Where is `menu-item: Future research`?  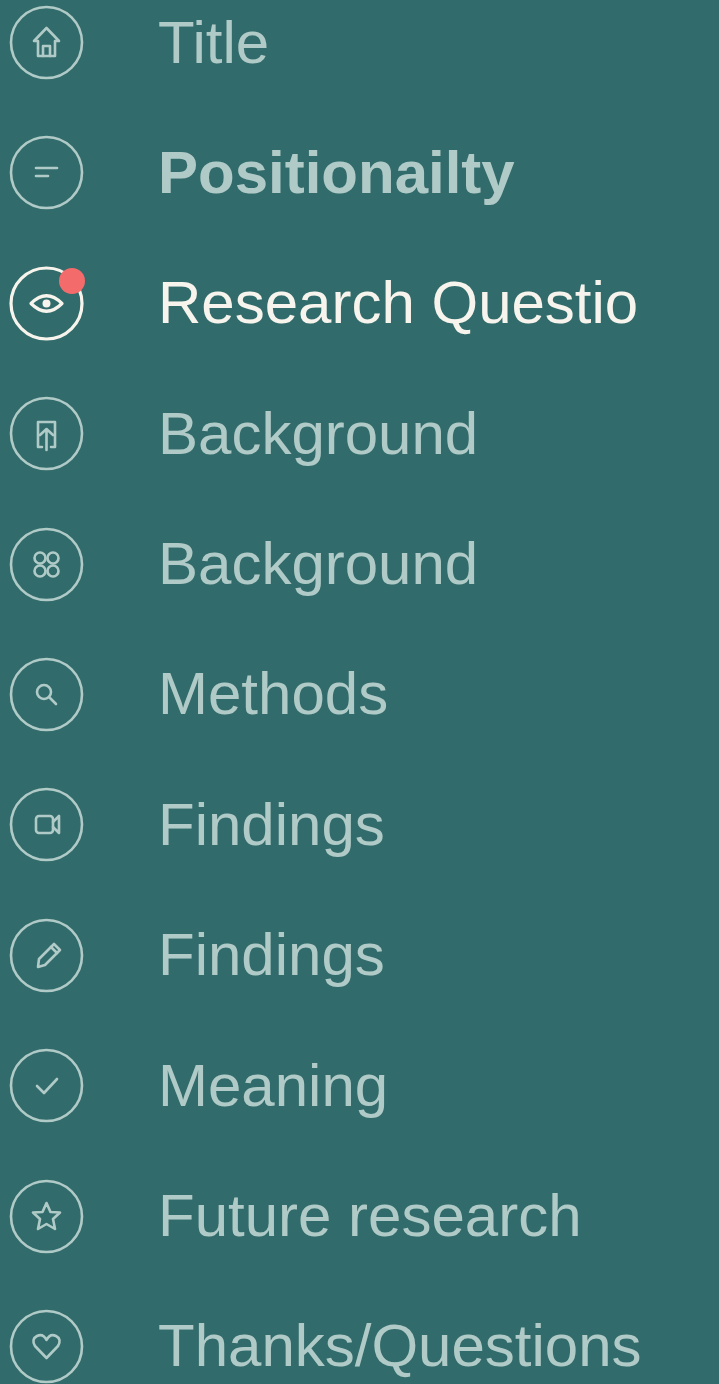 menu-item: Future research is located at coordinates (364, 1216).